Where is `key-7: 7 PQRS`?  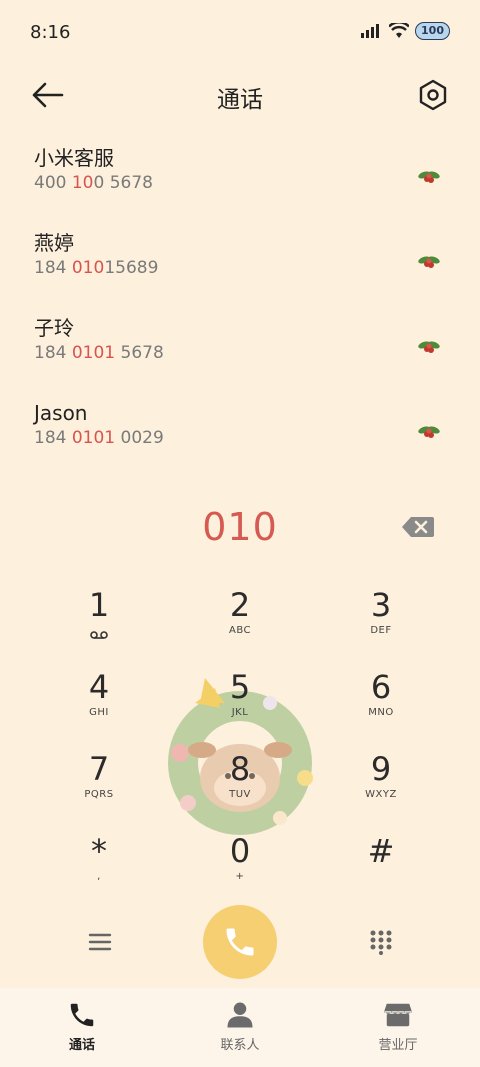
key-7: 7 PQRS is located at coordinates (99, 786).